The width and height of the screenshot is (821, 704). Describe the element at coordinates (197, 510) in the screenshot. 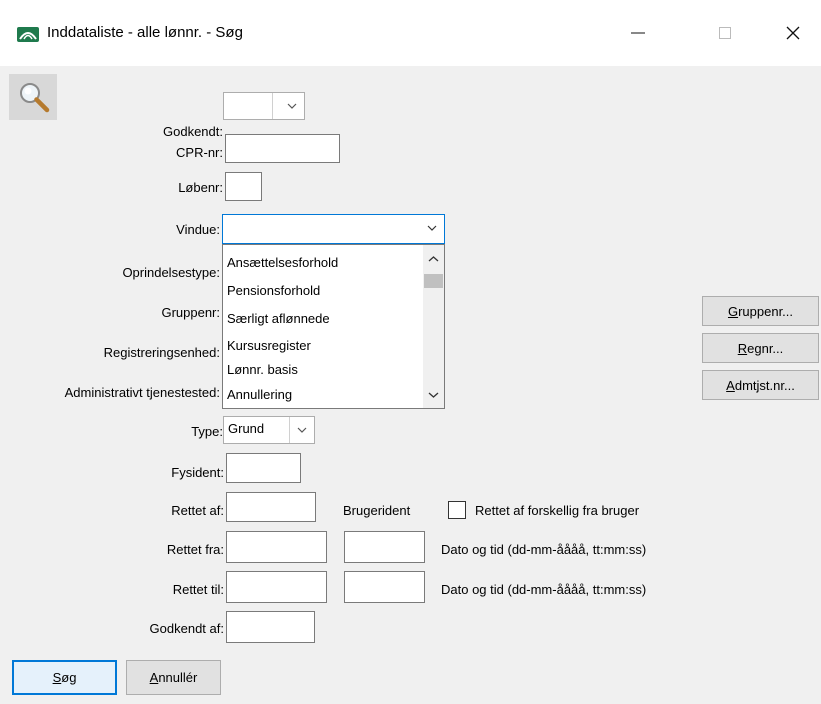

I see `rettet-af-label: Rettet af:` at that location.